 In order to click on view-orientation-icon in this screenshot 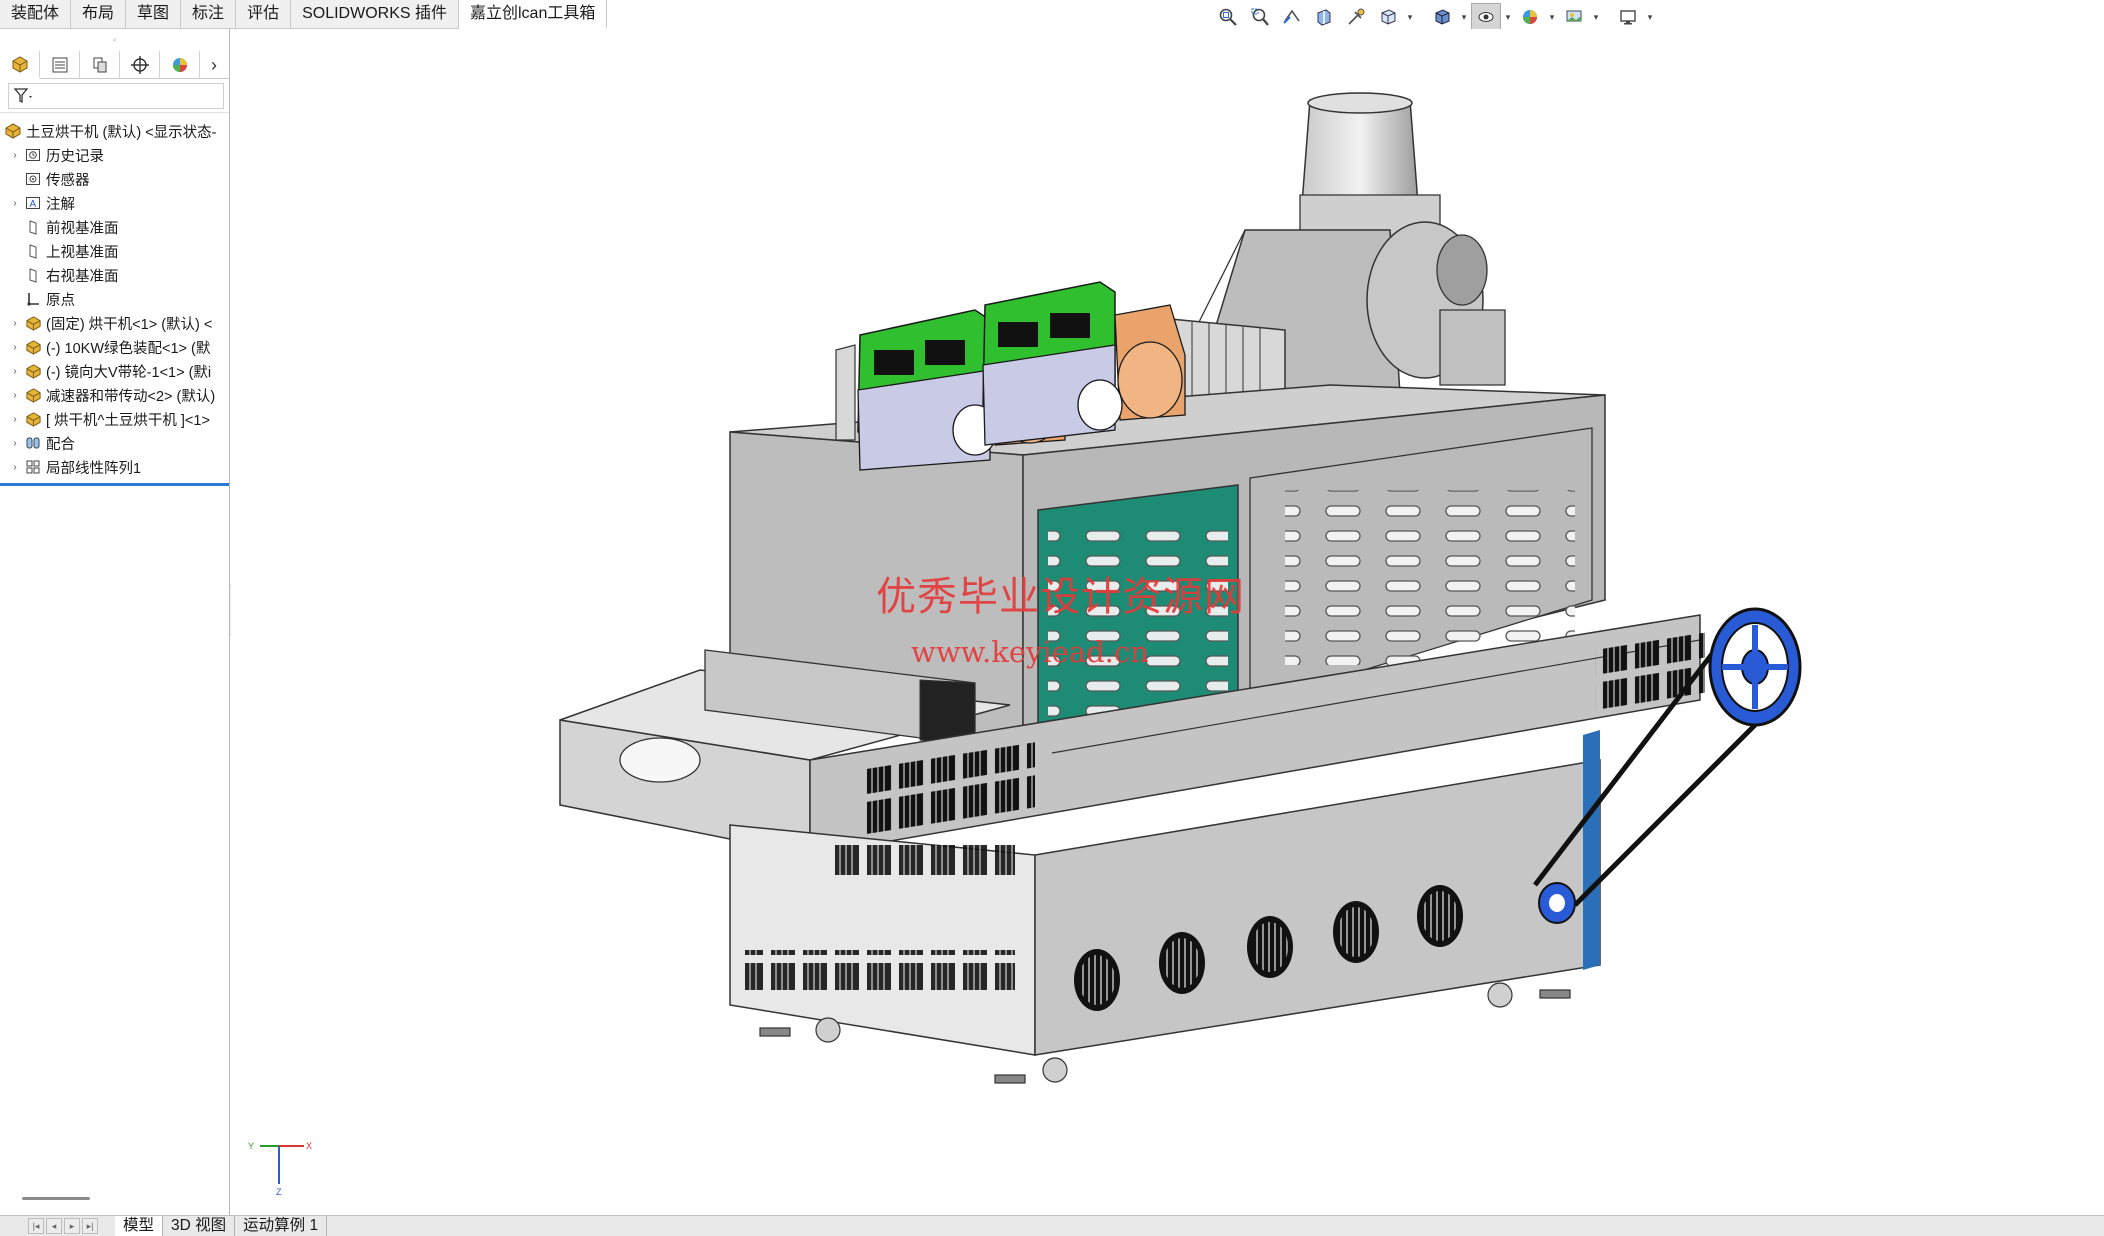, I will do `click(1388, 17)`.